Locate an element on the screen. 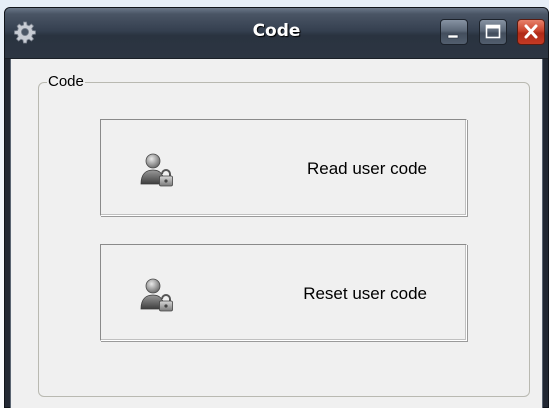 This screenshot has width=549, height=408. close-button is located at coordinates (531, 32).